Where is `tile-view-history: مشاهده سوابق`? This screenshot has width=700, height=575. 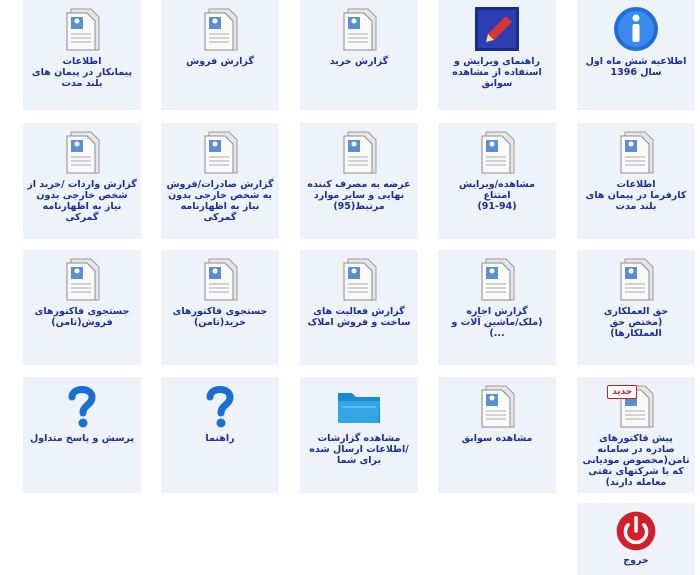 tile-view-history: مشاهده سوابق is located at coordinates (497, 435).